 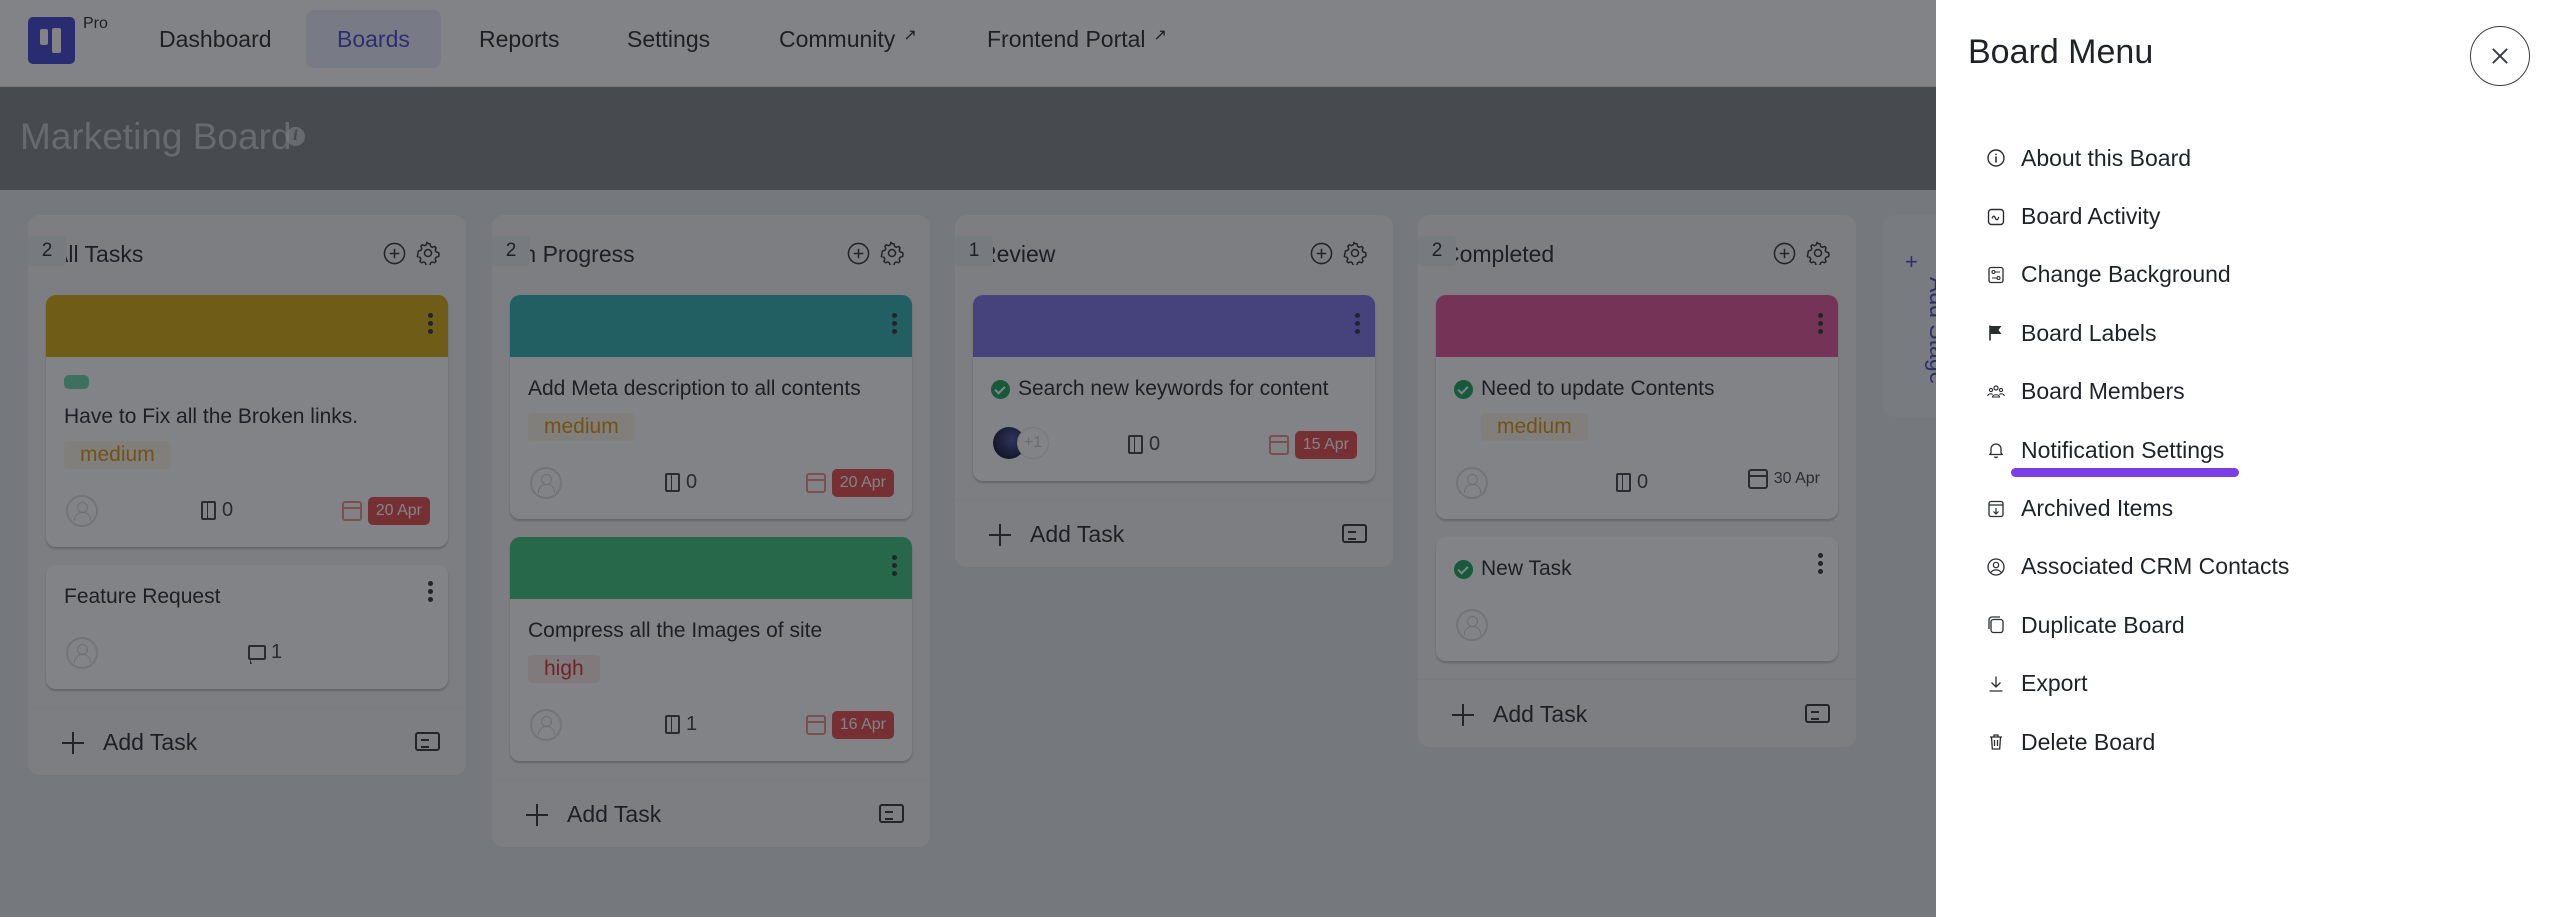 What do you see at coordinates (1996, 275) in the screenshot?
I see `sliders-icon` at bounding box center [1996, 275].